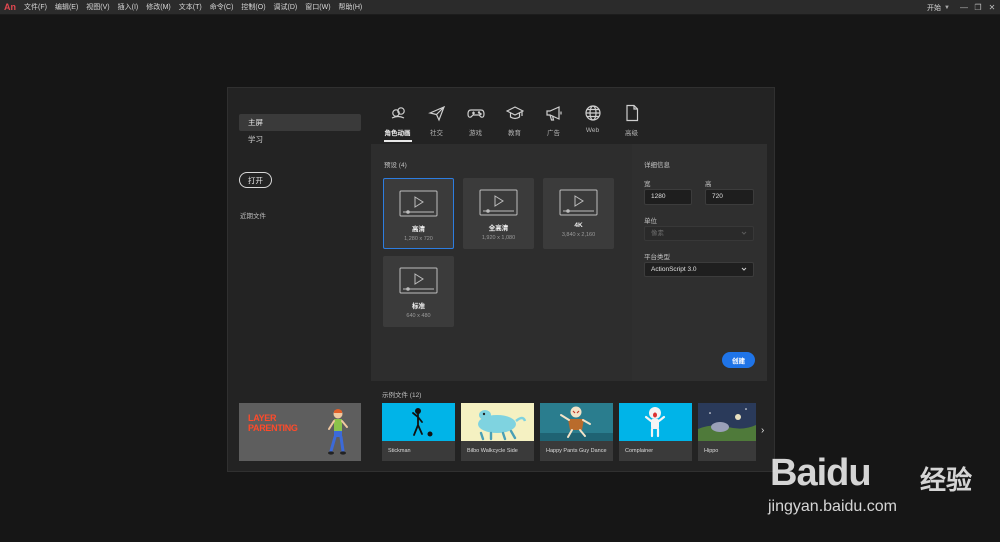  What do you see at coordinates (821, 473) in the screenshot?
I see `watermark-brand: Baidu` at bounding box center [821, 473].